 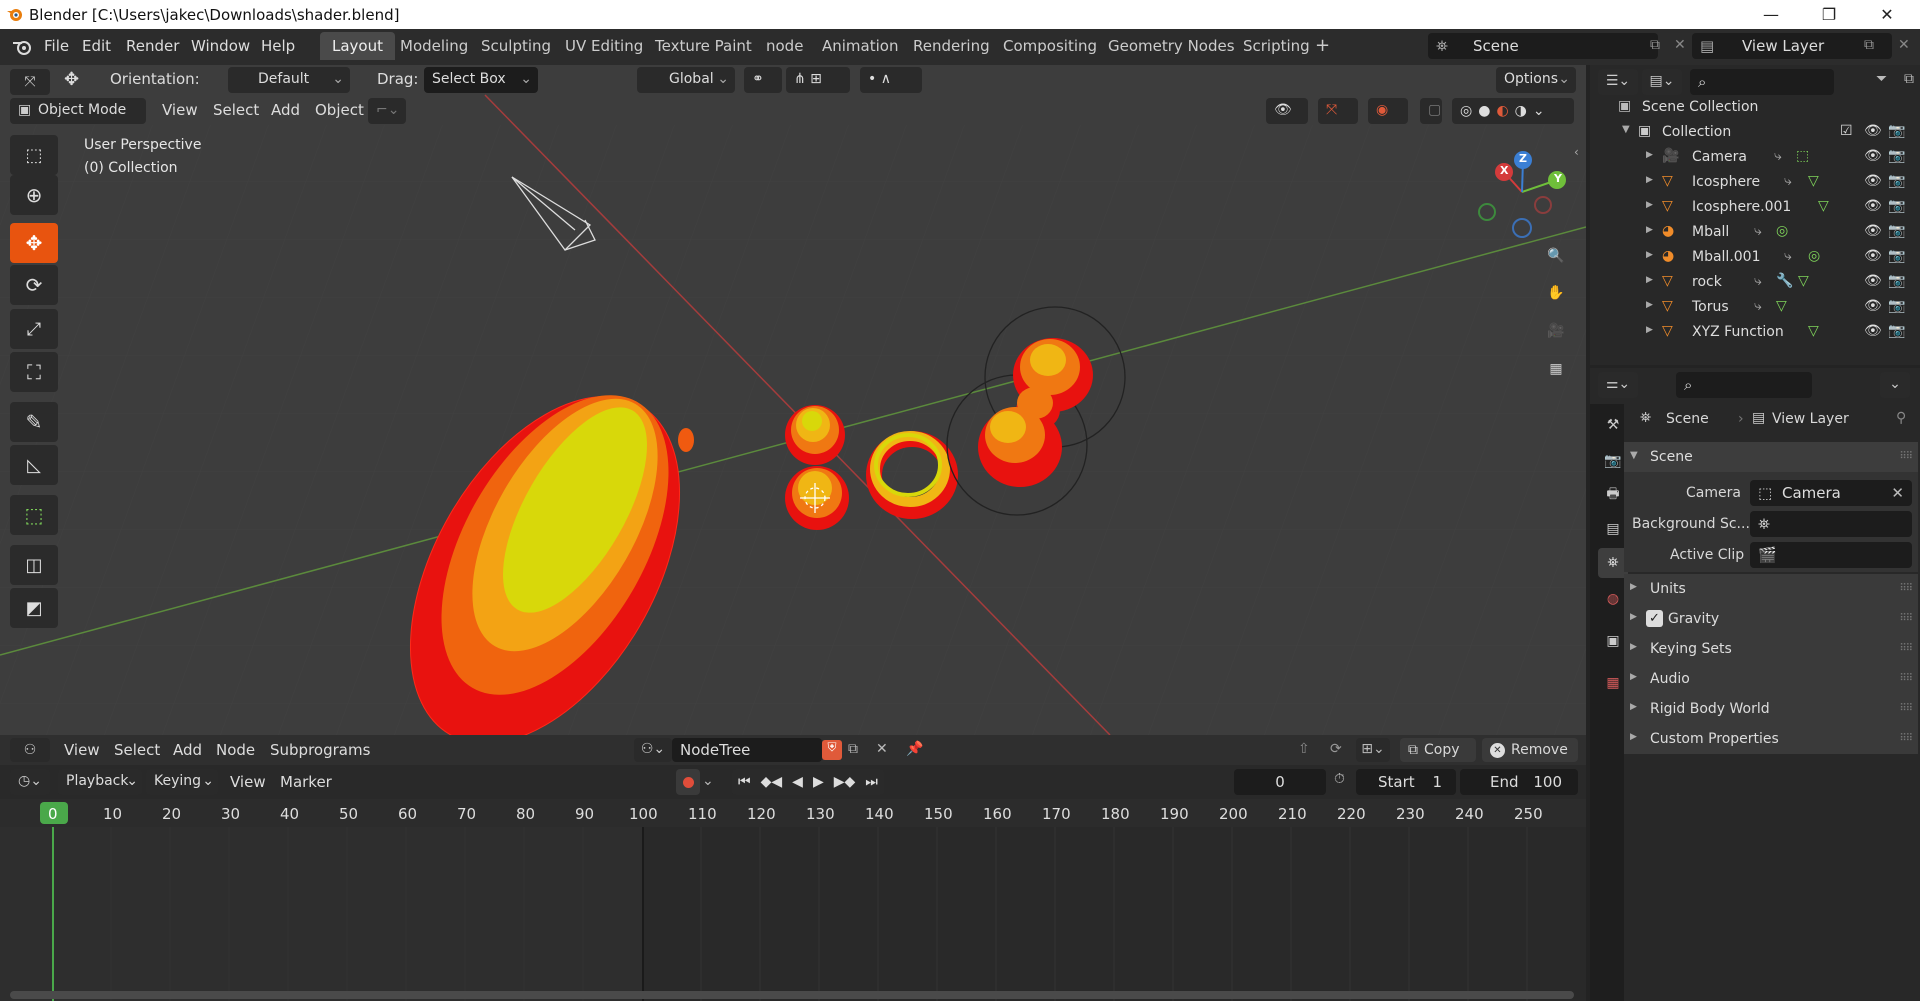 I want to click on delete-scene-icon: ✕, so click(x=1680, y=45).